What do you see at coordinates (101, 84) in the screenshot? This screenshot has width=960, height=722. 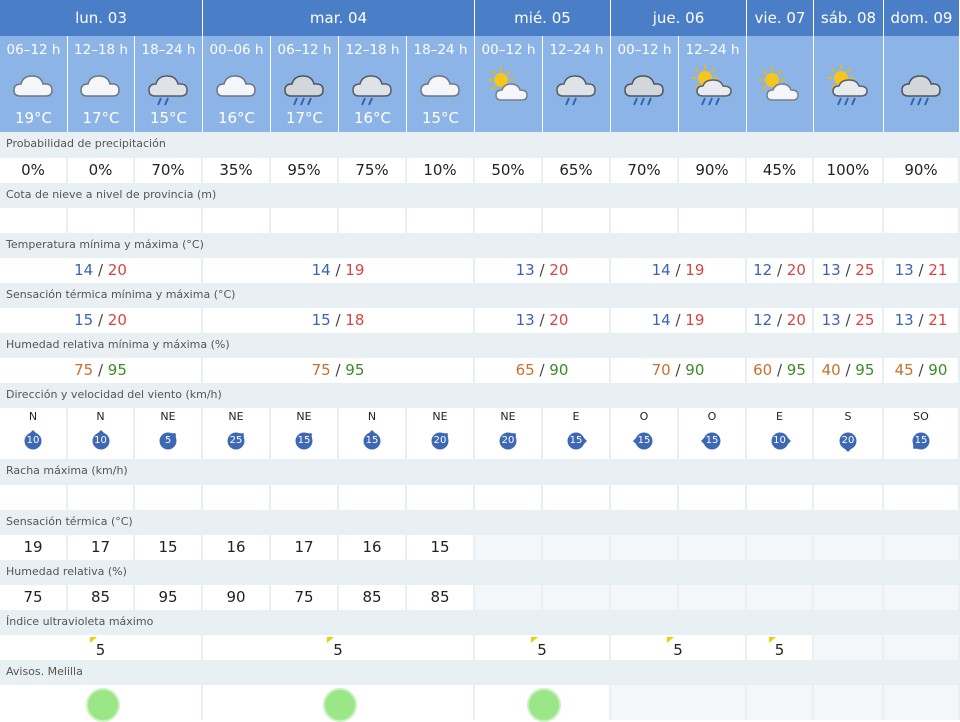 I see `forecast-slot: 12–18 h 17°C` at bounding box center [101, 84].